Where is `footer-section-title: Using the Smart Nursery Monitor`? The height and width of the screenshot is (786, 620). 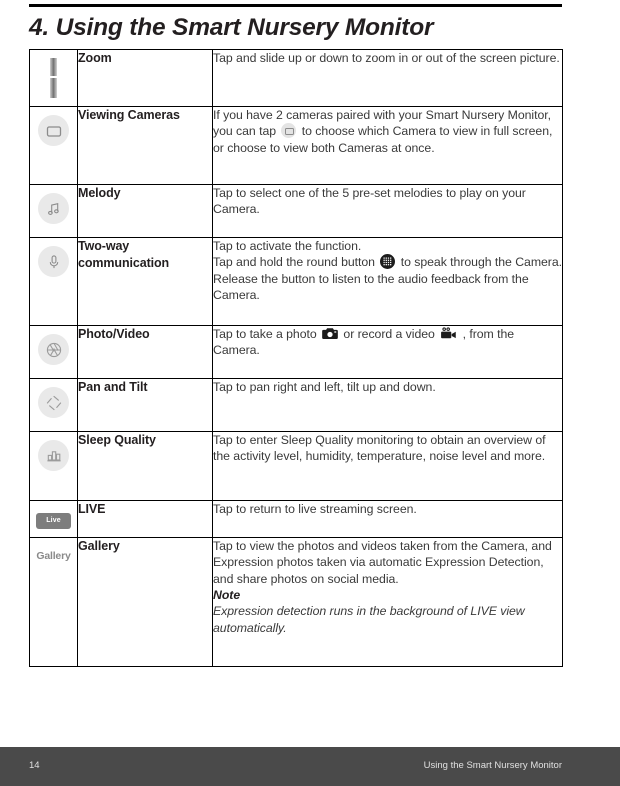
footer-section-title: Using the Smart Nursery Monitor is located at coordinates (492, 765).